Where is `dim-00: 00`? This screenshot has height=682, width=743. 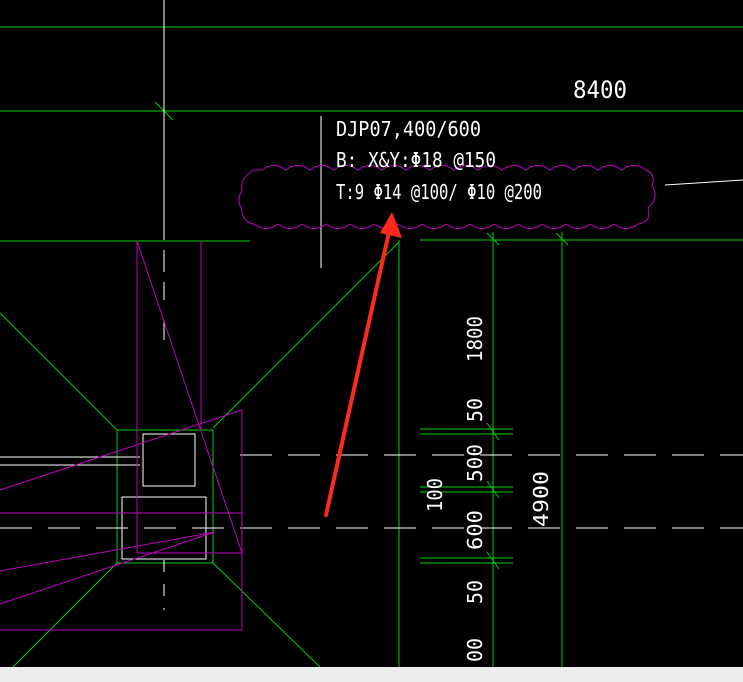
dim-00: 00 is located at coordinates (475, 650).